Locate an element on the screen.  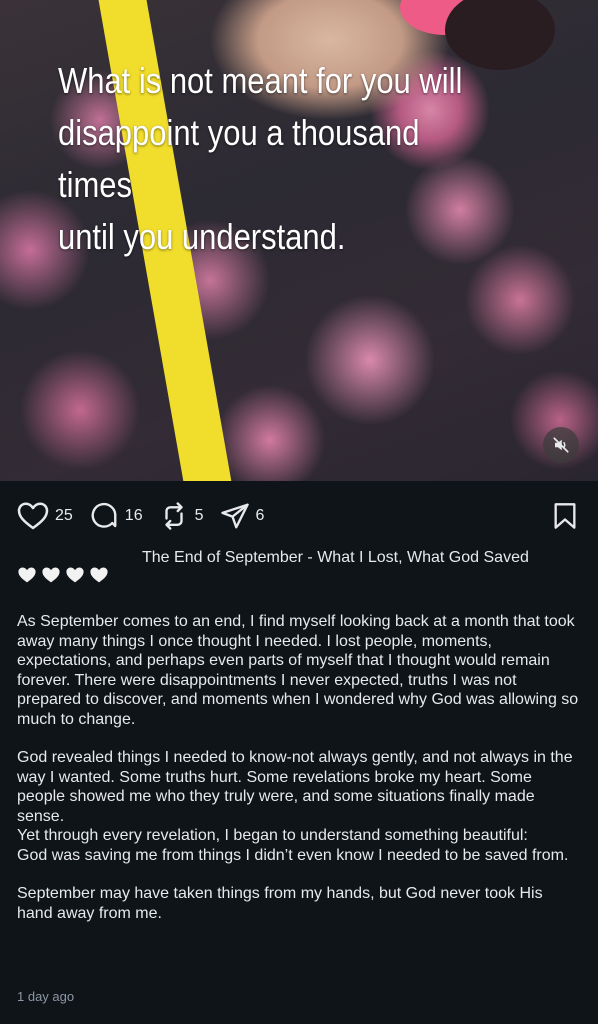
like-button: 25 is located at coordinates (45, 516).